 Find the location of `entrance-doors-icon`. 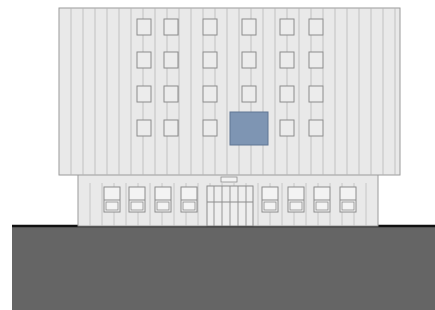

entrance-doors-icon is located at coordinates (230, 206).